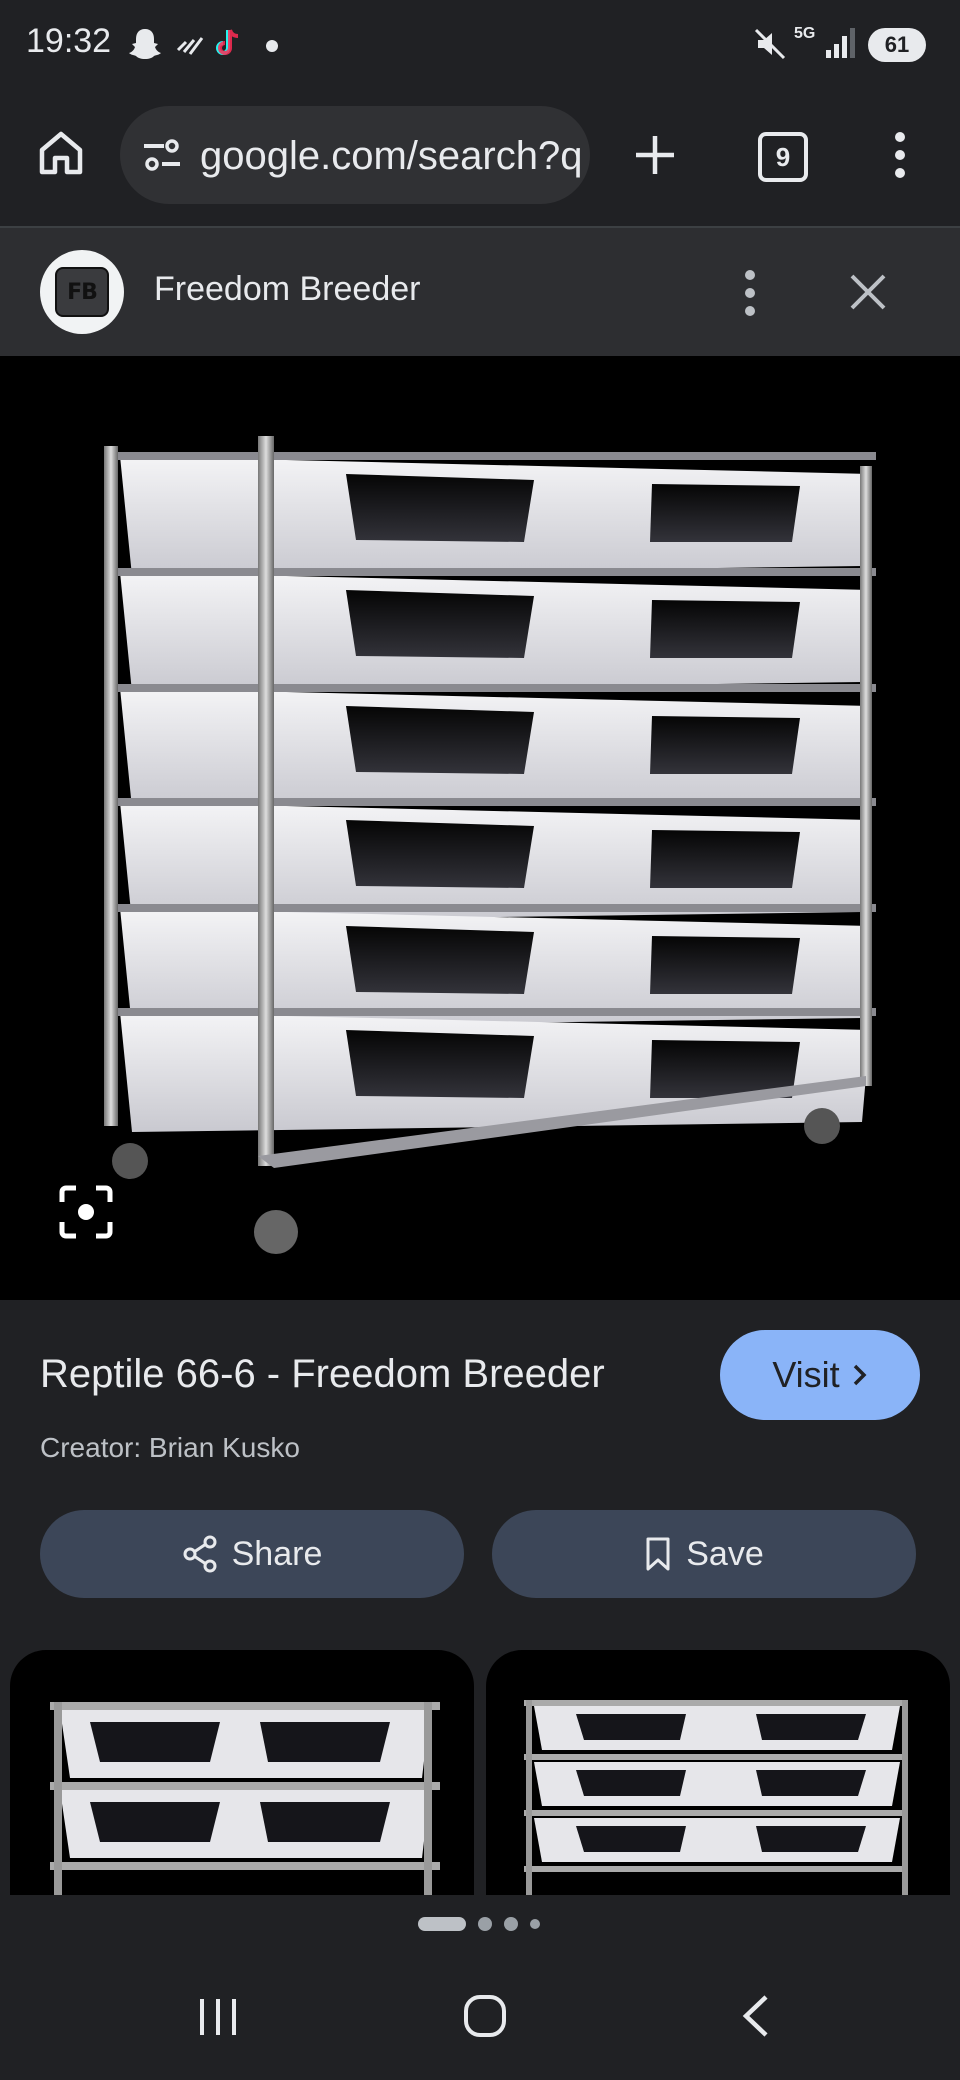 The image size is (960, 2080). What do you see at coordinates (770, 44) in the screenshot?
I see `mute-icon` at bounding box center [770, 44].